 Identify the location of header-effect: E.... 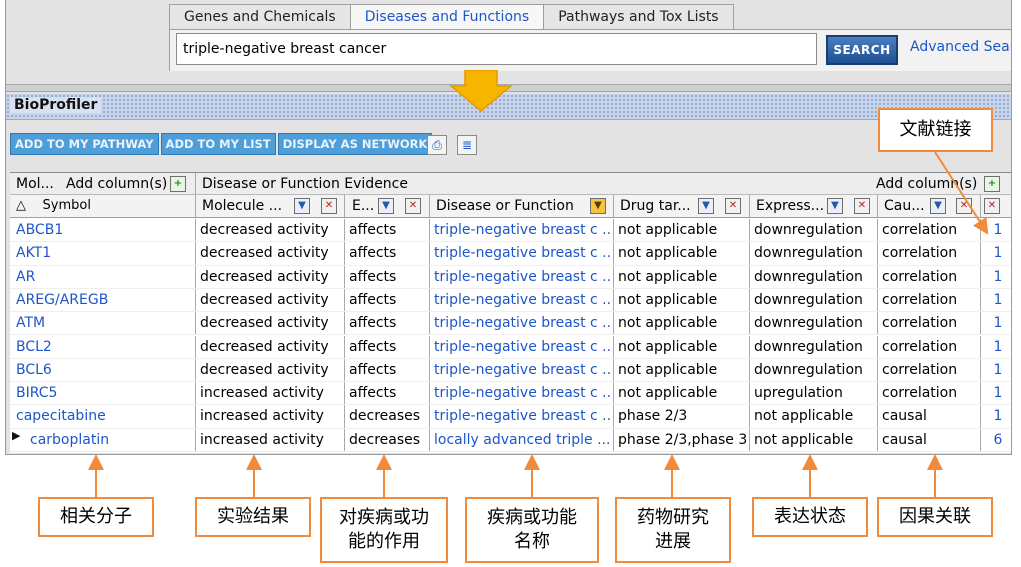
(364, 206).